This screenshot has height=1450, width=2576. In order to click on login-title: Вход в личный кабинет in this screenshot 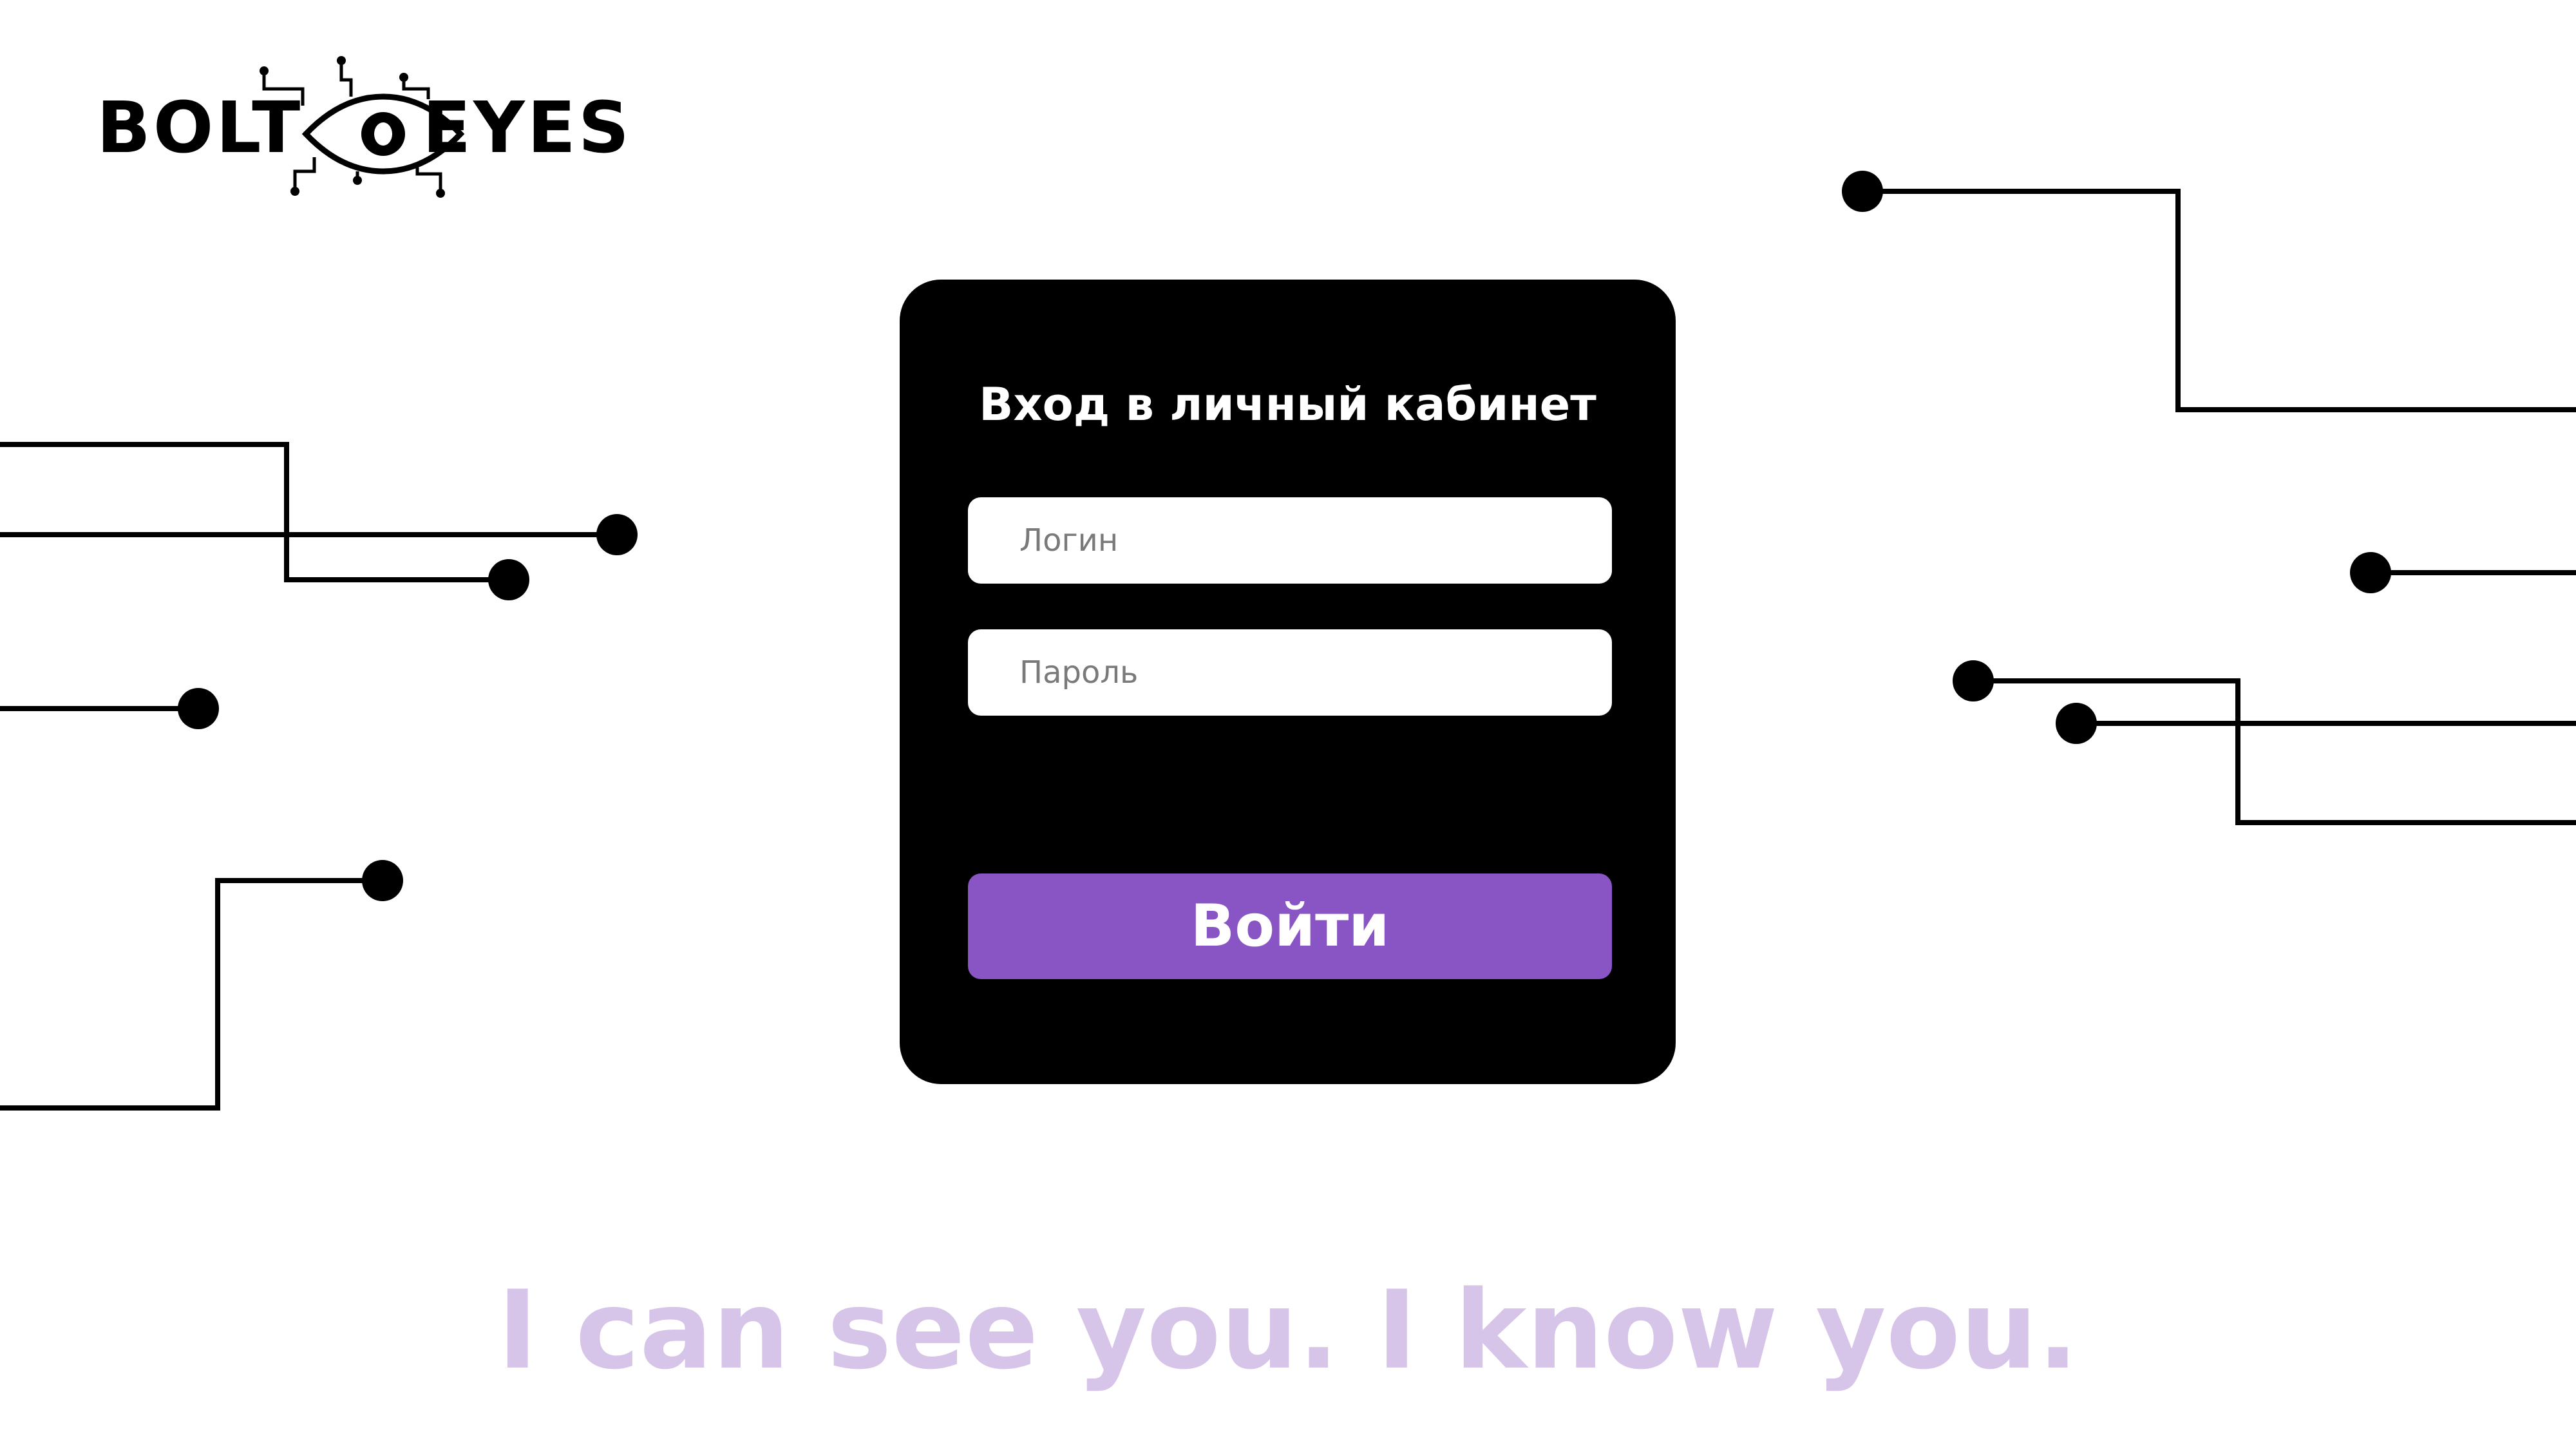, I will do `click(1287, 404)`.